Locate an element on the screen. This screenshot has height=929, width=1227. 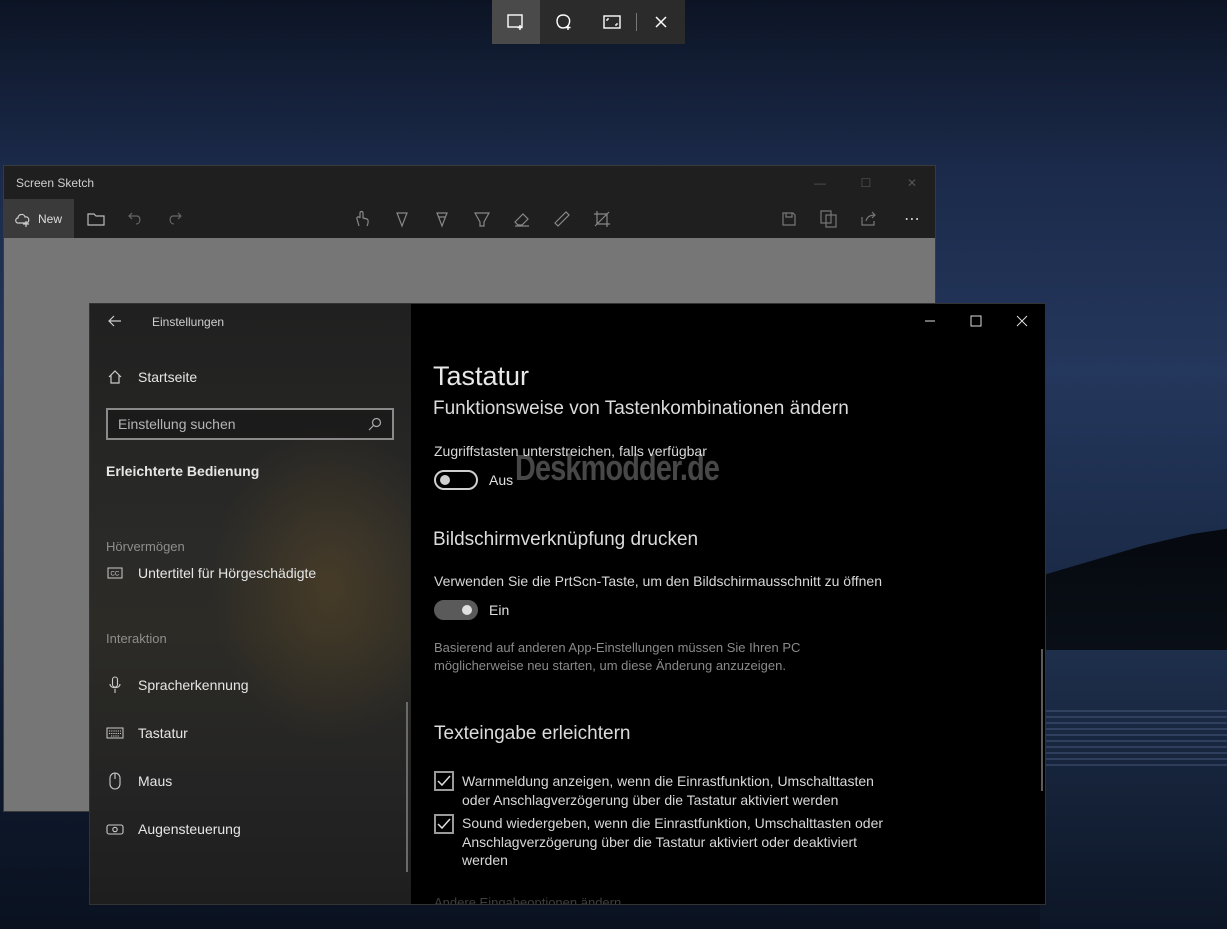
freeform-snip-button is located at coordinates (564, 22).